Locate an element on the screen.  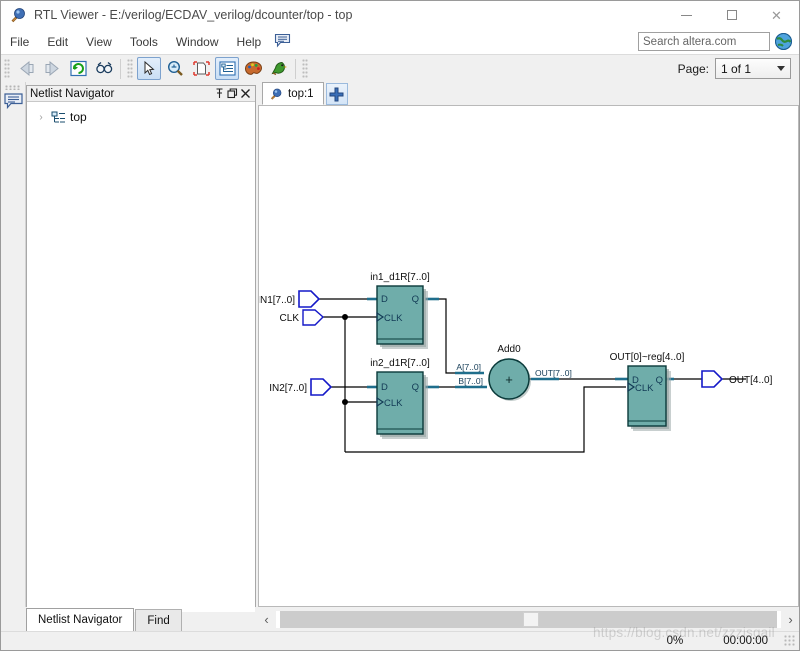
reg-out: OUT[0]~reg[4..0] D Q CLK is located at coordinates (647, 391).